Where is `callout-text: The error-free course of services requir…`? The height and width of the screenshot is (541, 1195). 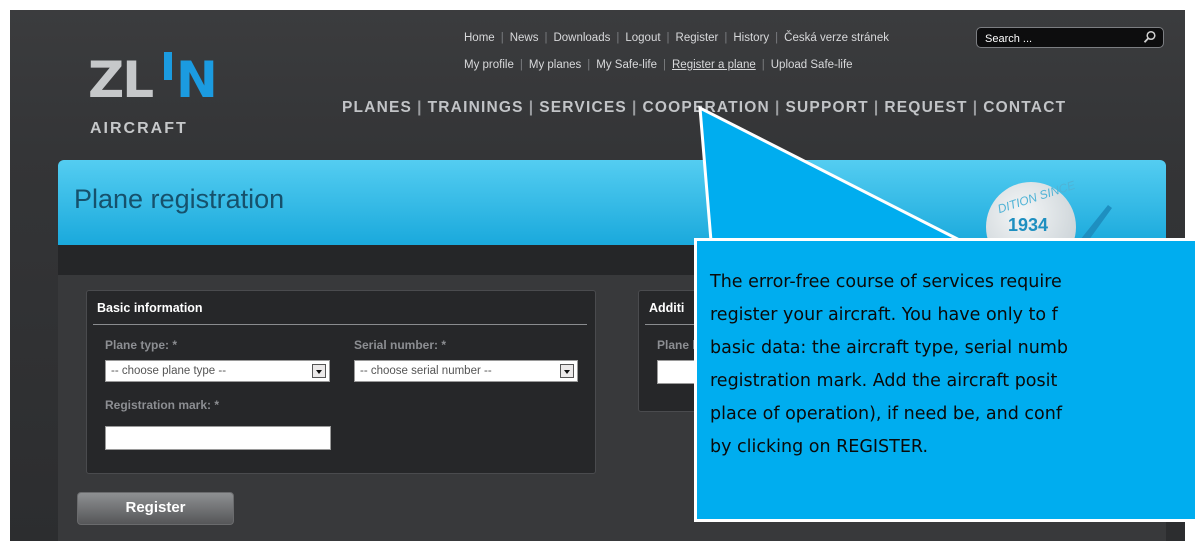 callout-text: The error-free course of services requir… is located at coordinates (952, 365).